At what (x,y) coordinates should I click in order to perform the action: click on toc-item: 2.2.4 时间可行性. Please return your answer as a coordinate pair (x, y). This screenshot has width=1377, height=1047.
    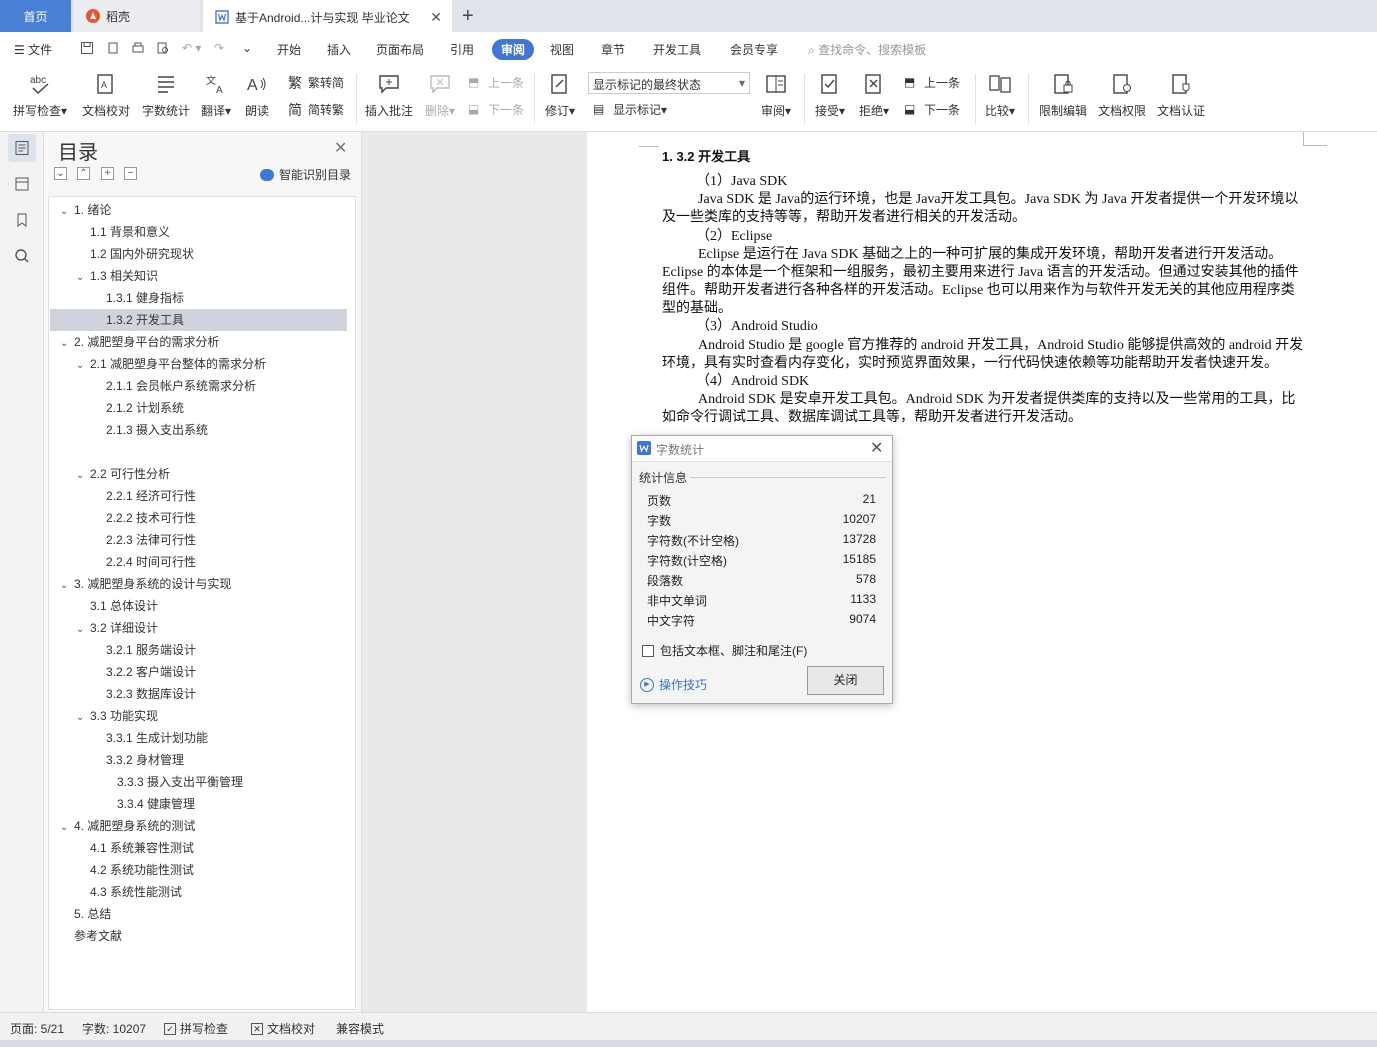
    Looking at the image, I should click on (198, 562).